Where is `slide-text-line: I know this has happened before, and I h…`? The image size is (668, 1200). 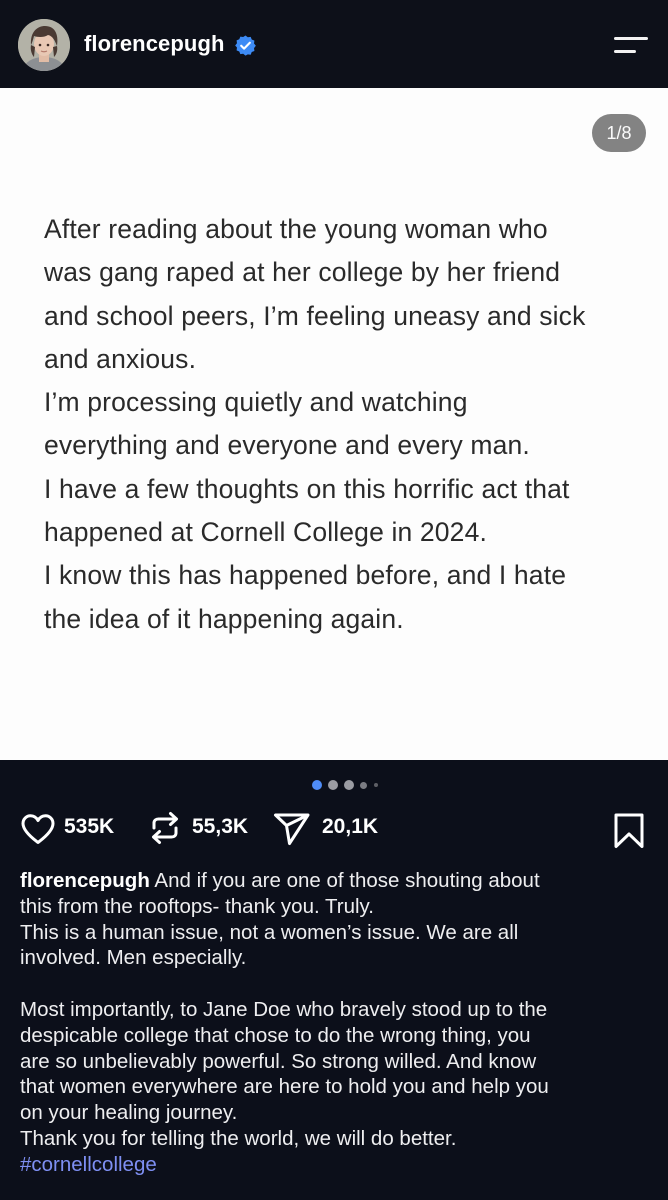
slide-text-line: I know this has happened before, and I h… is located at coordinates (305, 575).